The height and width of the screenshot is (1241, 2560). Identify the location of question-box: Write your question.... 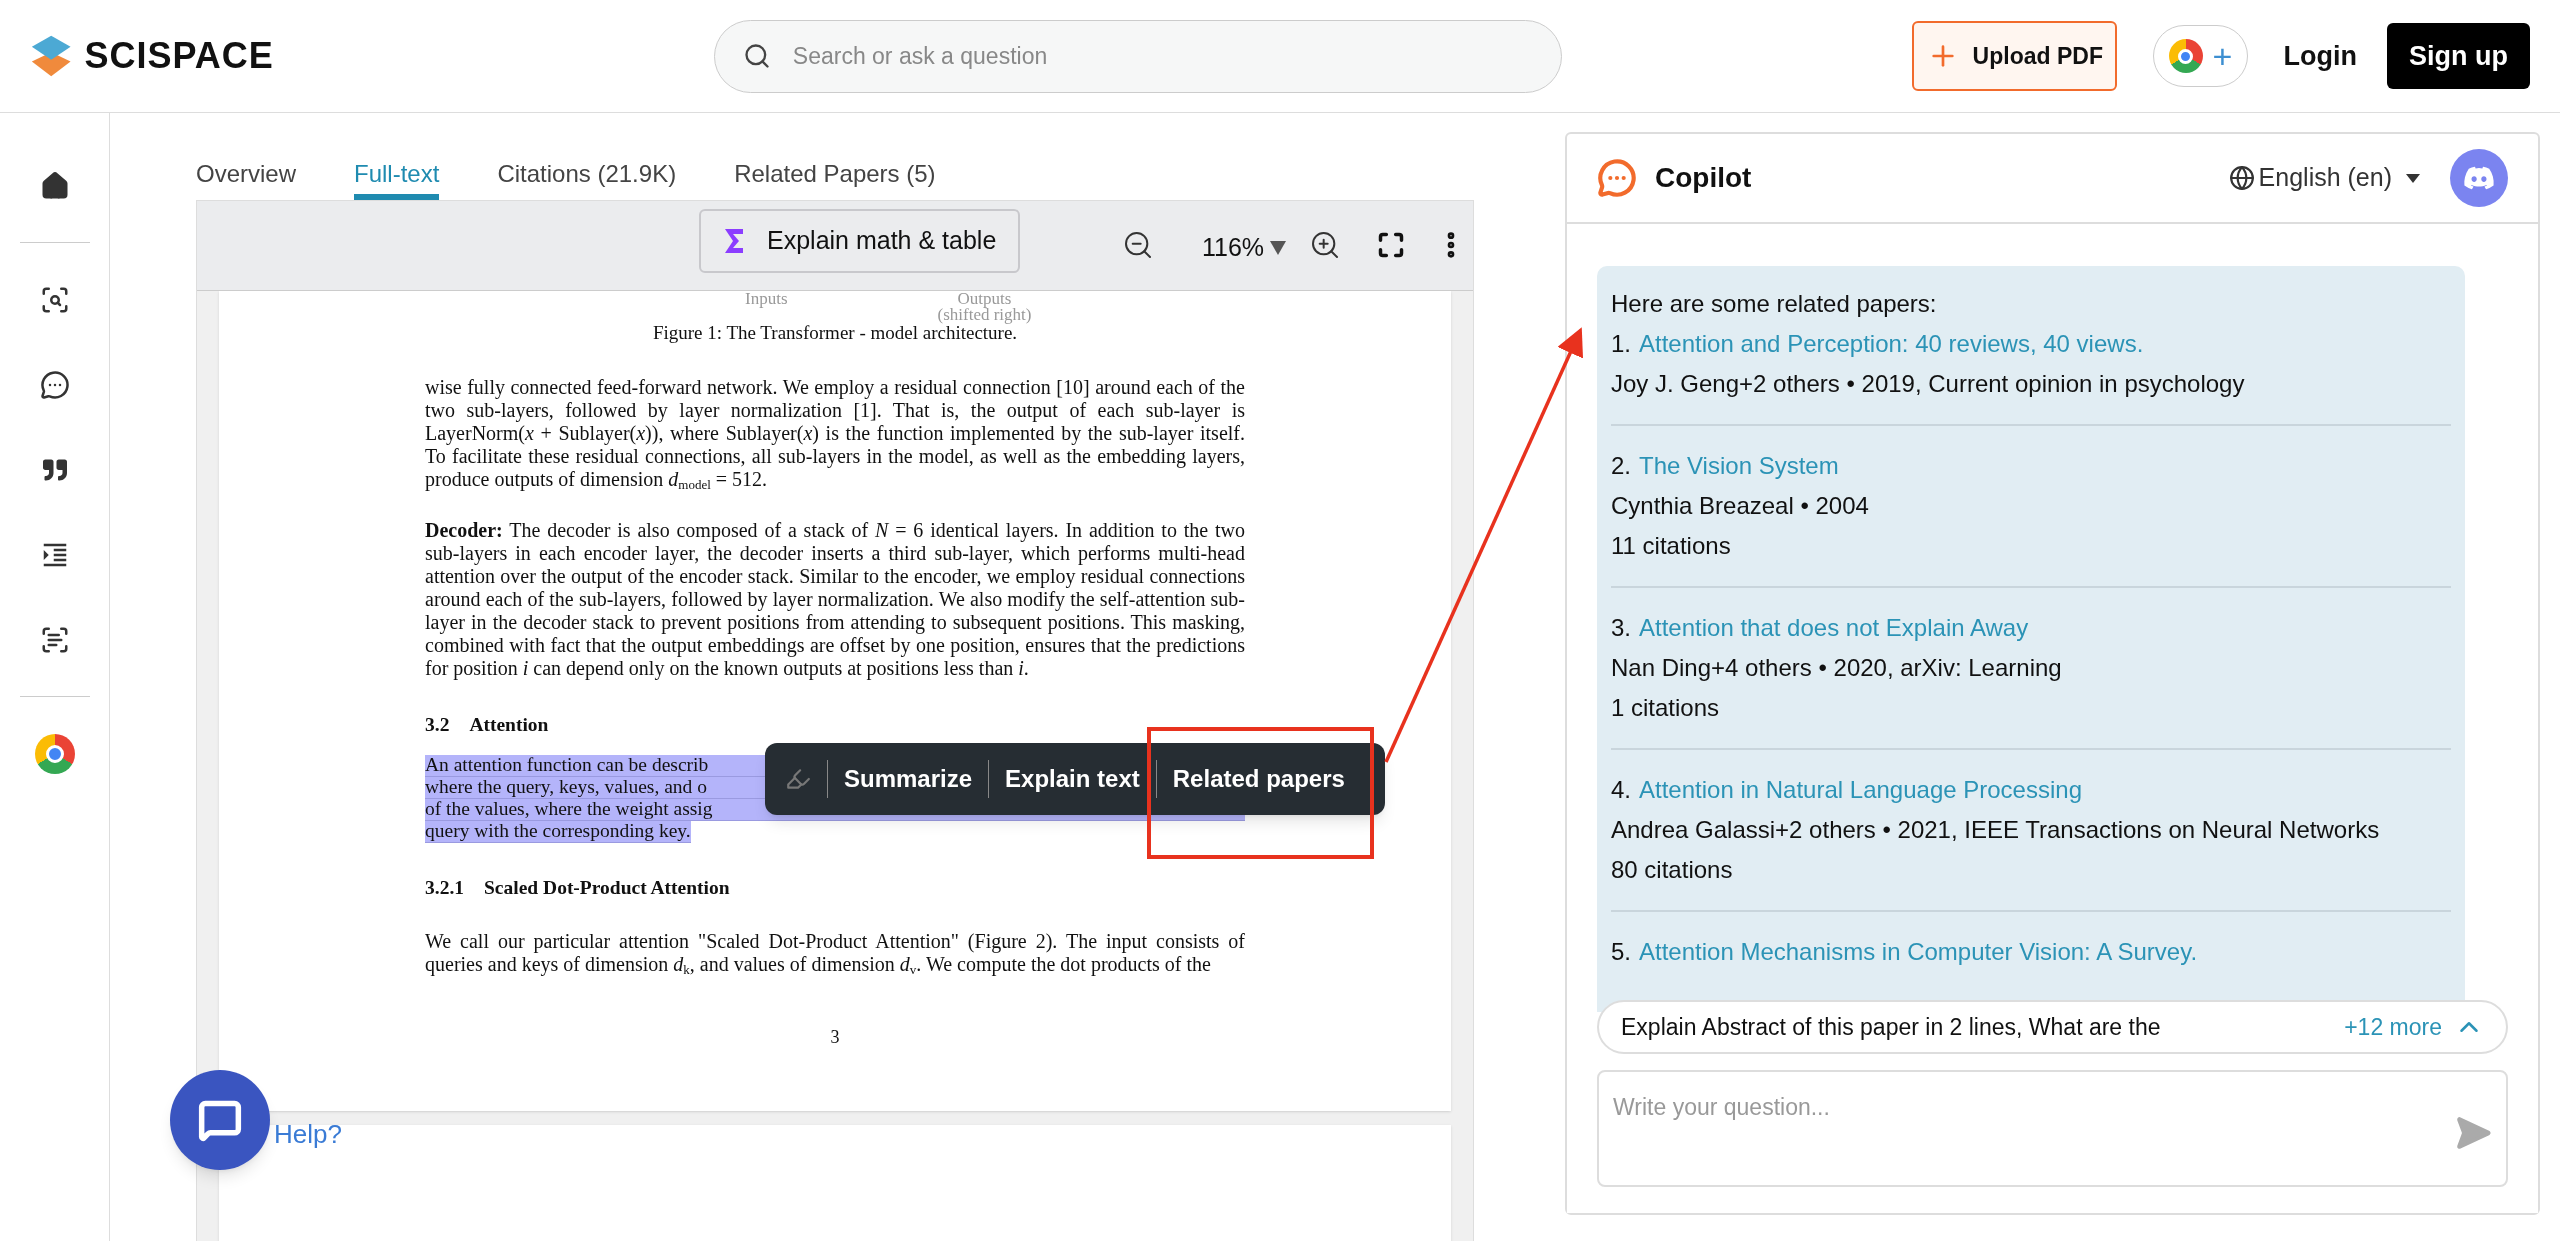
(2052, 1128).